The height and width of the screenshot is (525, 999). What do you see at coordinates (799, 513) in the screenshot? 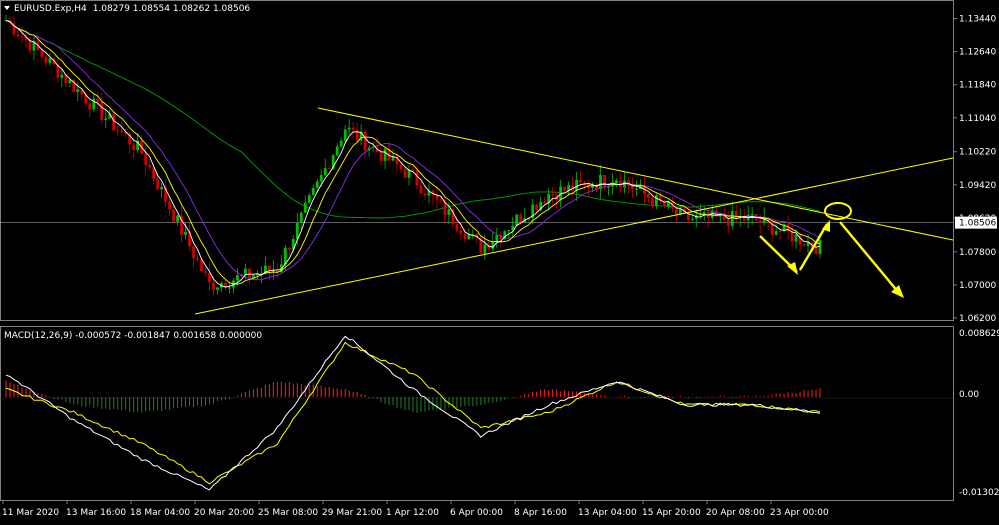
I see `time-tick-label: 23 Apr 00:00` at bounding box center [799, 513].